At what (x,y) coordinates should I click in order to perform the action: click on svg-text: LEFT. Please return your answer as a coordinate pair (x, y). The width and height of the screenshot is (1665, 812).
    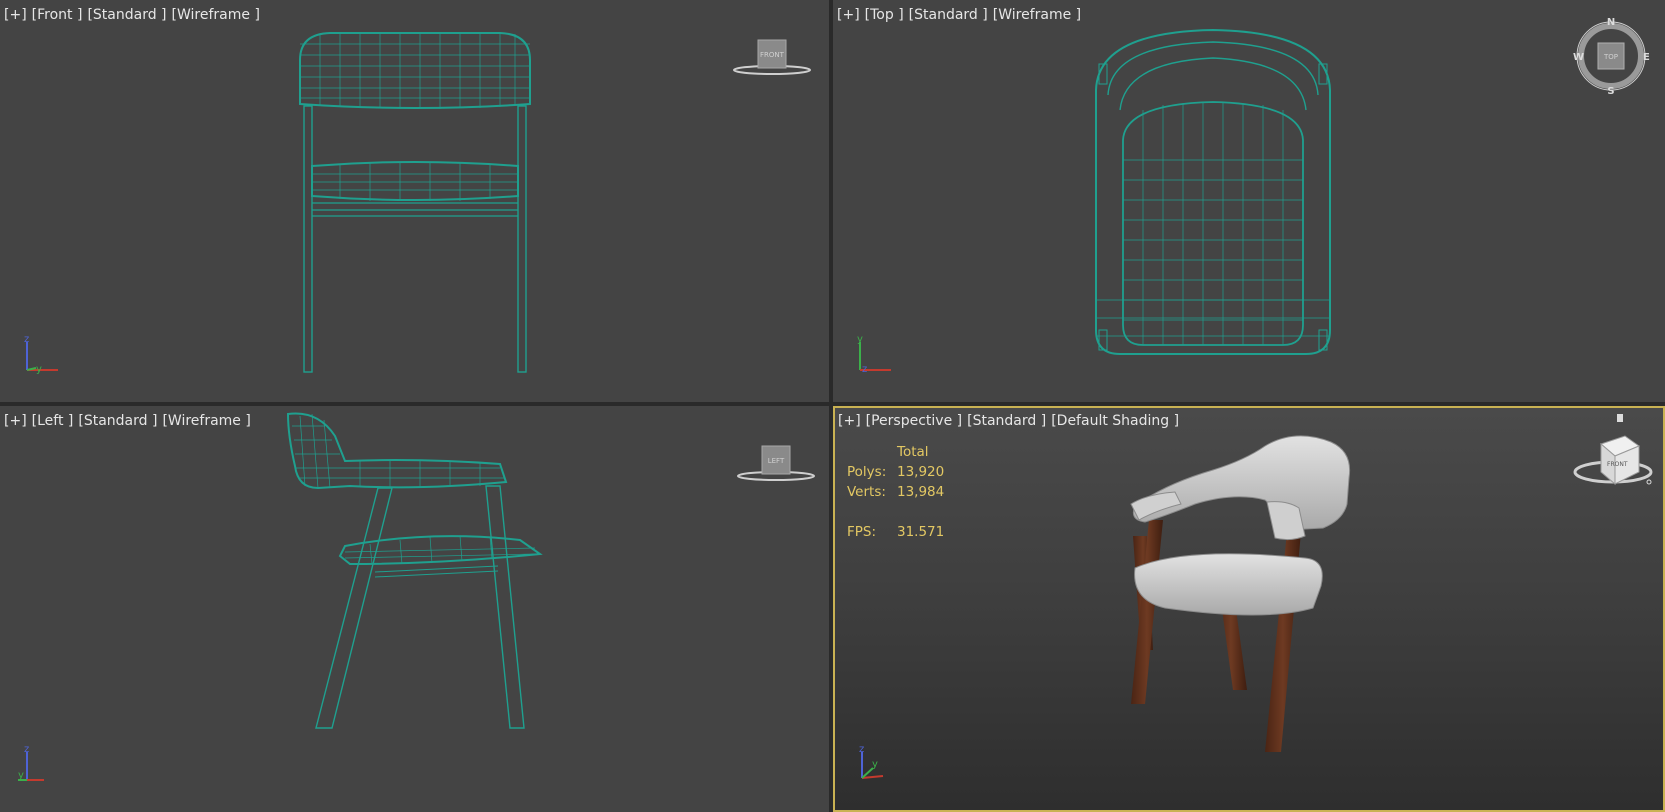
    Looking at the image, I should click on (776, 461).